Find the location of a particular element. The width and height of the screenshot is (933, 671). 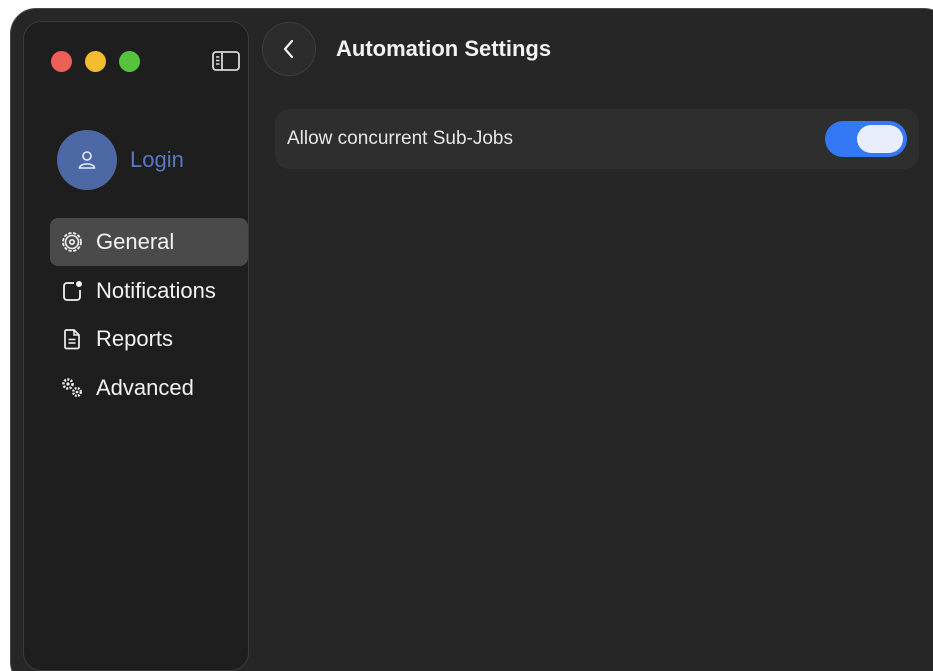

toggle-knob is located at coordinates (880, 139).